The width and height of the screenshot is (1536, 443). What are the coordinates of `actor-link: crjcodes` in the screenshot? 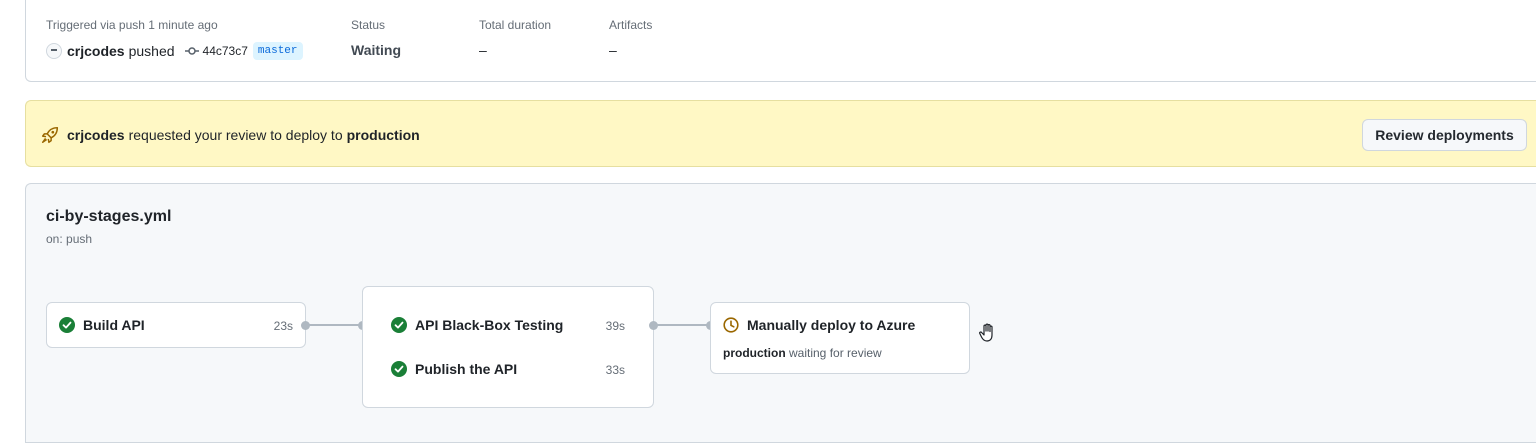 It's located at (96, 51).